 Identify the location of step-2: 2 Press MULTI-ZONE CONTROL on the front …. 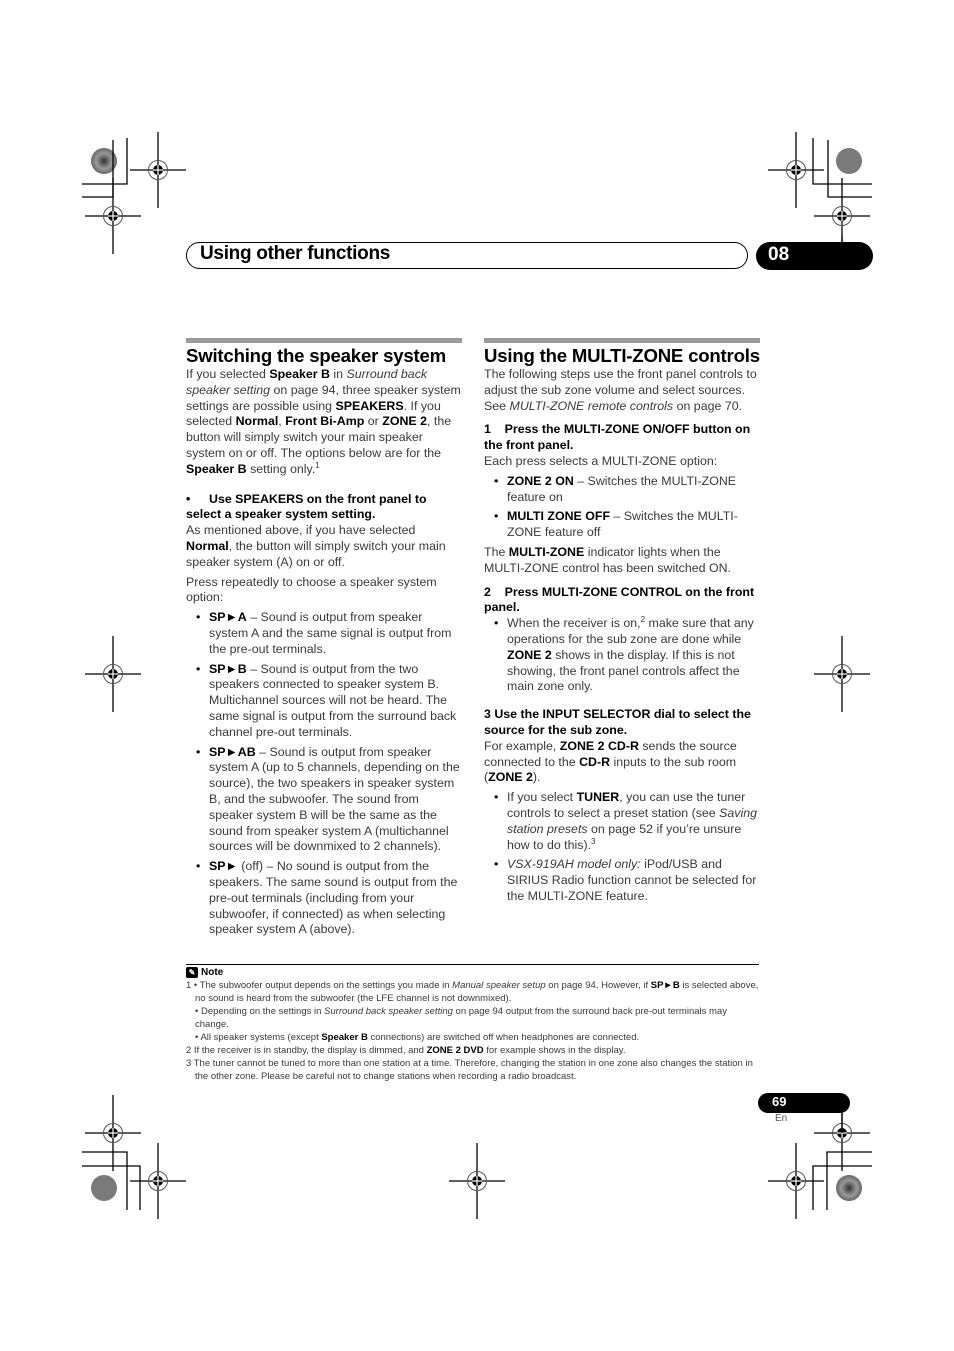
(621, 599).